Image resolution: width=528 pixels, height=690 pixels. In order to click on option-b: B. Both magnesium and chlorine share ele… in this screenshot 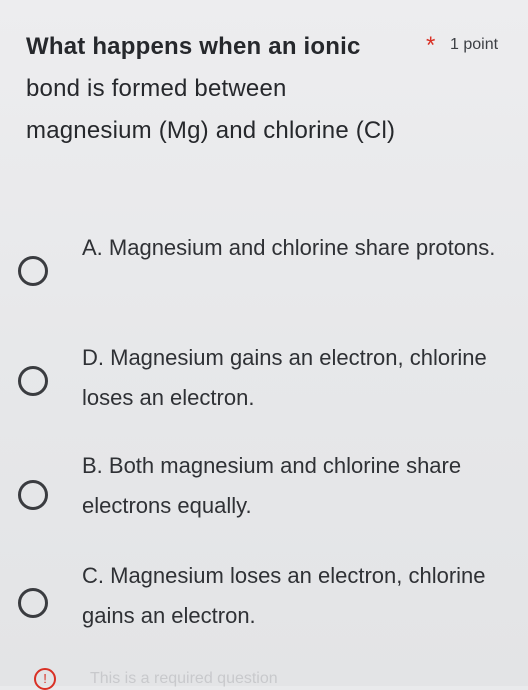, I will do `click(264, 494)`.